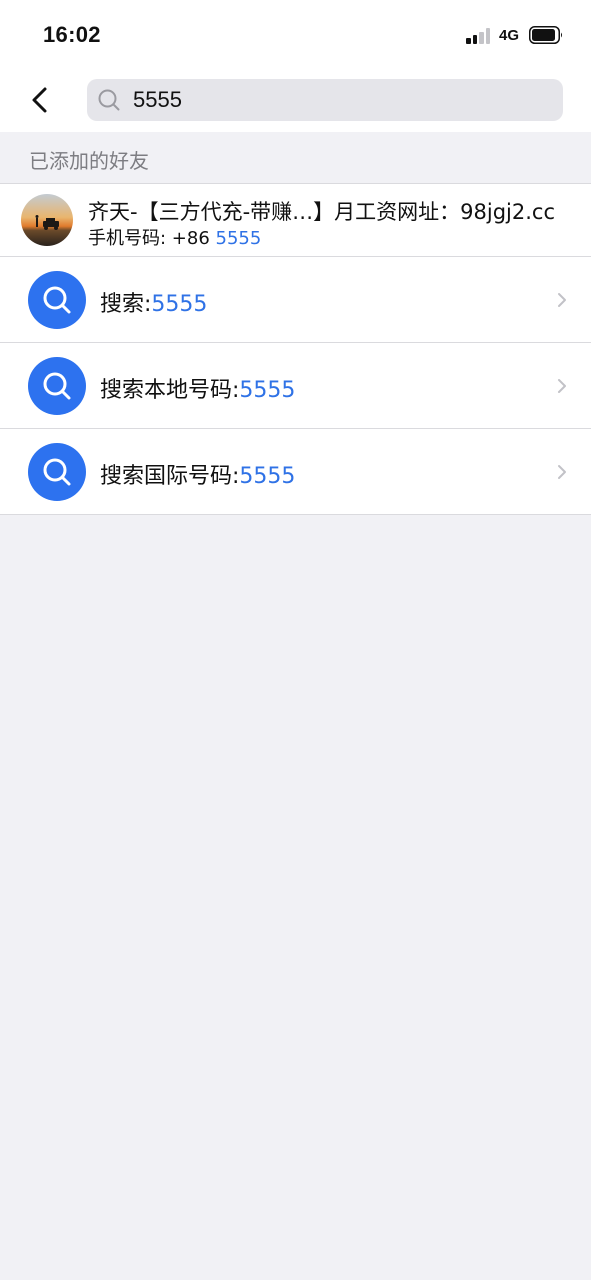  What do you see at coordinates (322, 212) in the screenshot?
I see `friend-name: 齐天-【三方代充-带赚…】月工资网址：98jgj2.cc` at bounding box center [322, 212].